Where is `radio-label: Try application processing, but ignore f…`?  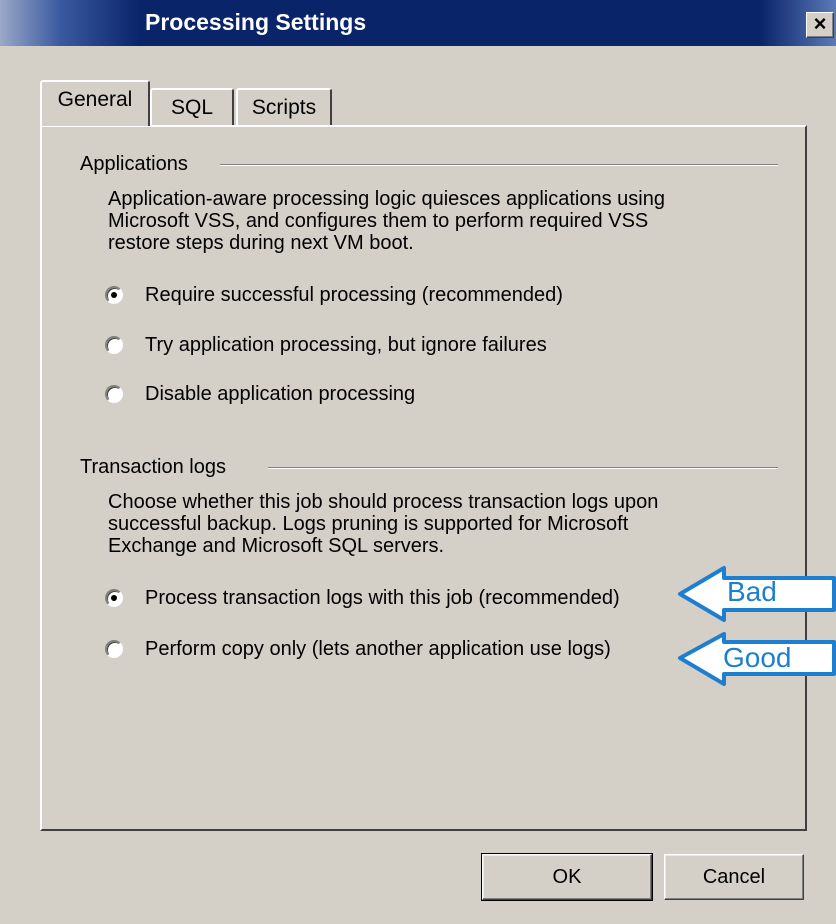
radio-label: Try application processing, but ignore f… is located at coordinates (346, 345).